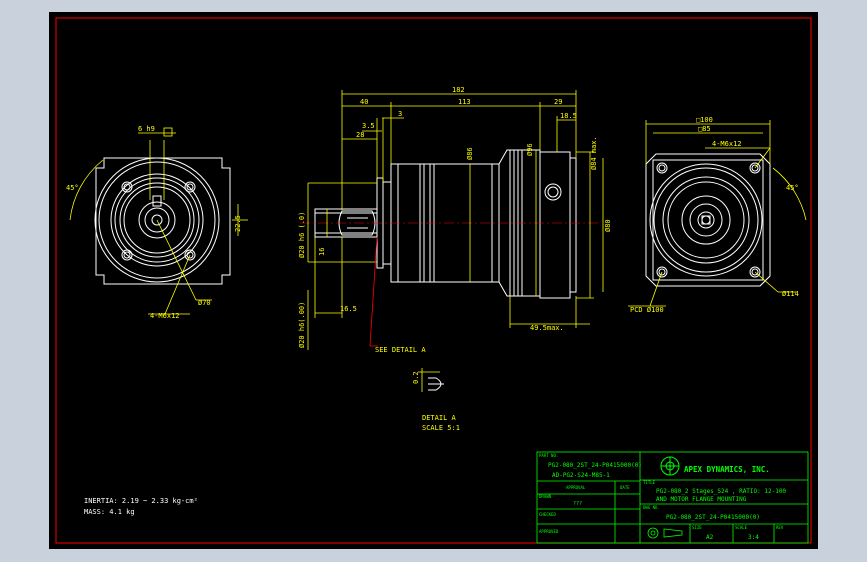  I want to click on date-label: DATE, so click(625, 487).